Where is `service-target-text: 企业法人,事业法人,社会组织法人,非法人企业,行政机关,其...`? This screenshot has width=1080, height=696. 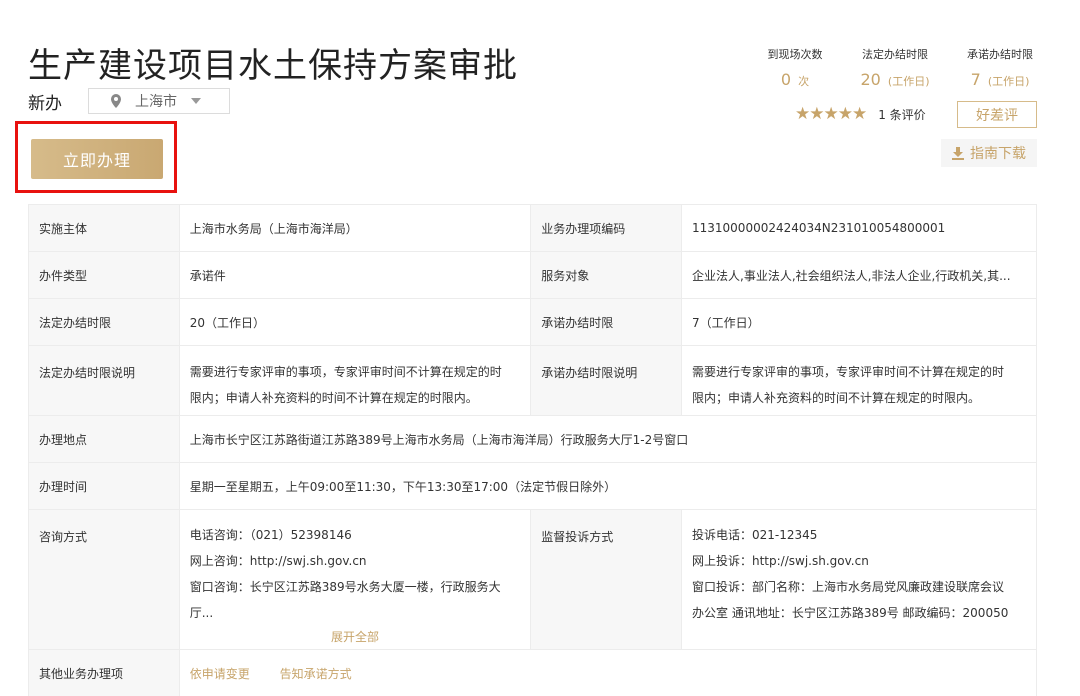 service-target-text: 企业法人,事业法人,社会组织法人,非法人企业,行政机关,其... is located at coordinates (851, 275).